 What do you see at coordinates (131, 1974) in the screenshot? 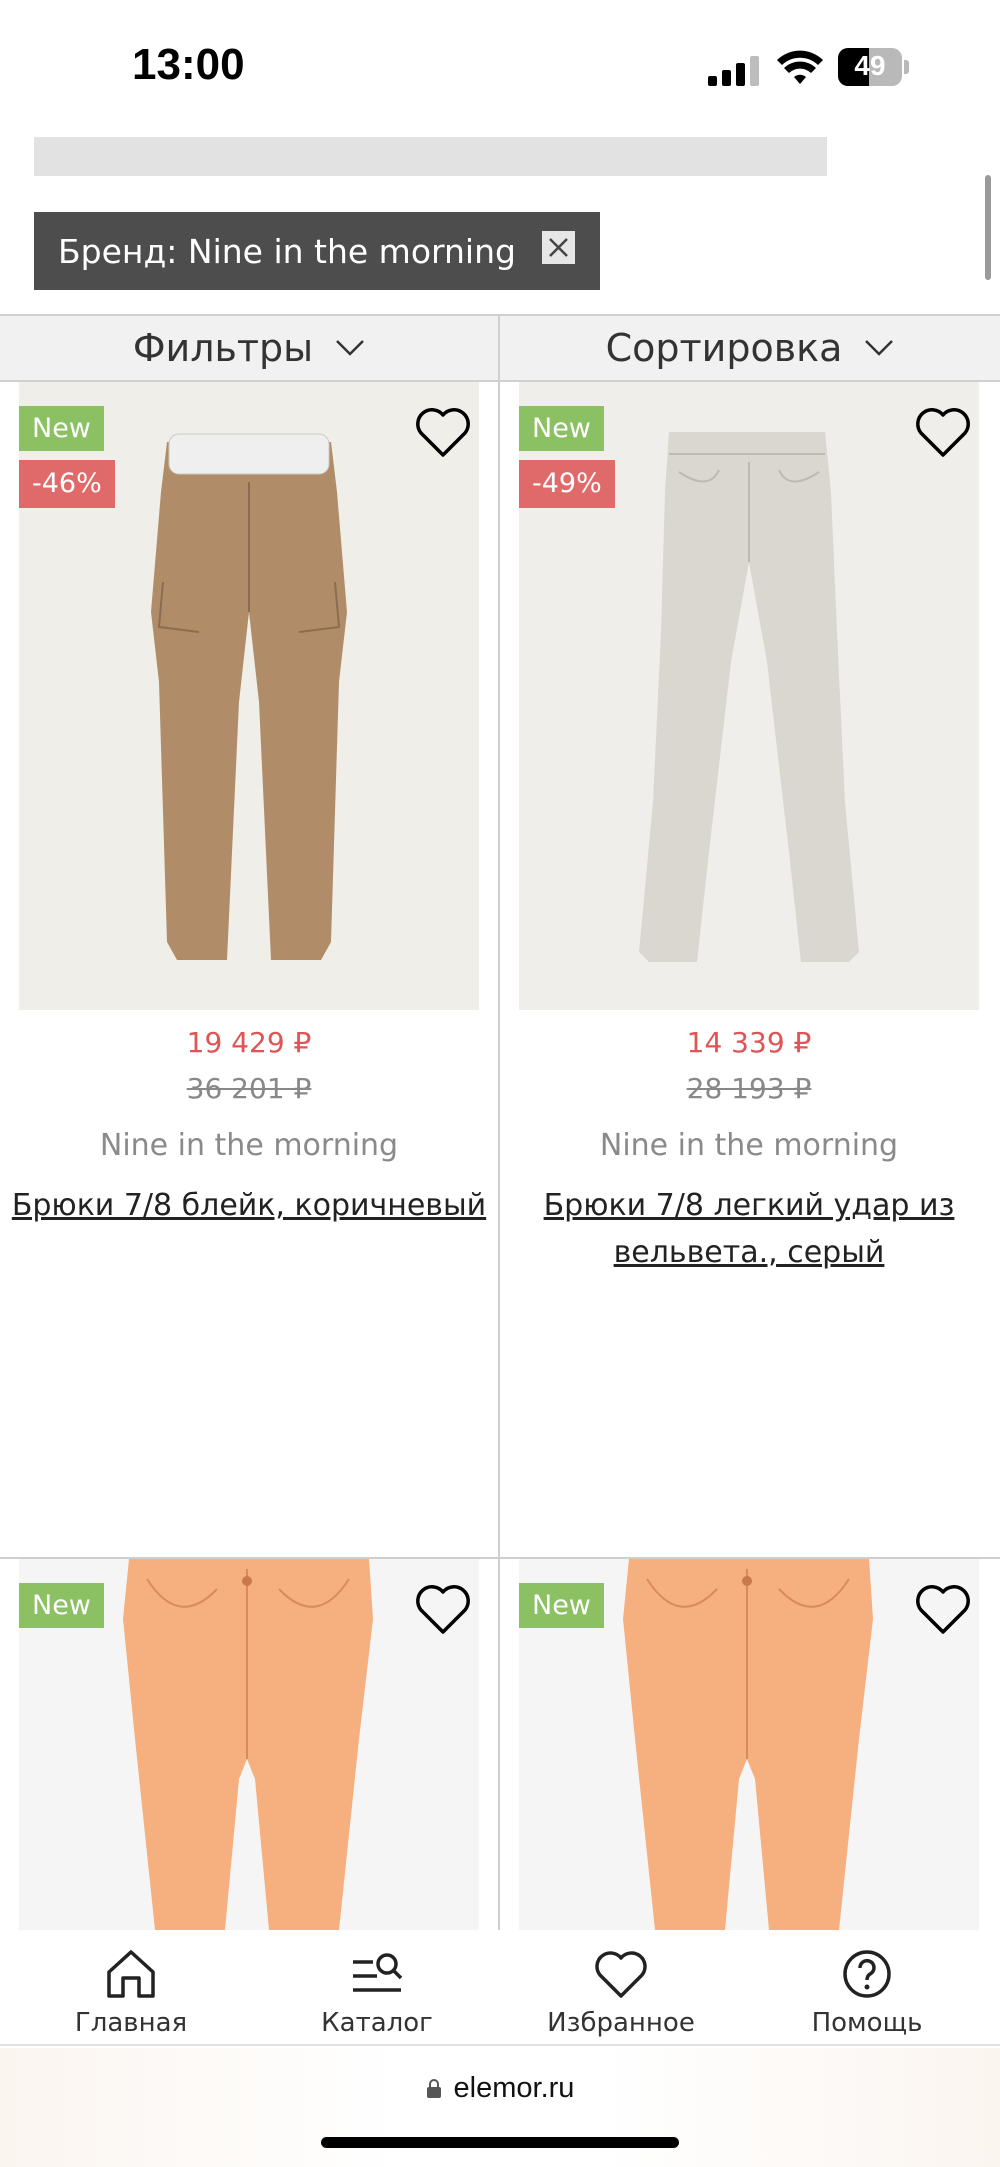
I see `home-icon` at bounding box center [131, 1974].